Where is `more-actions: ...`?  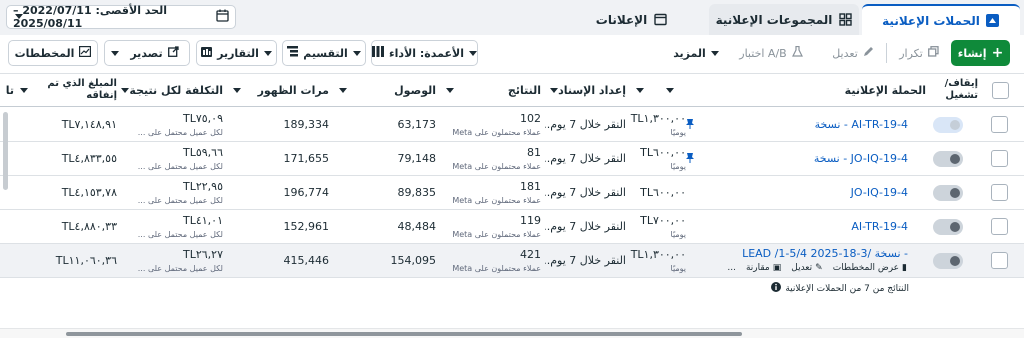
more-actions: ... is located at coordinates (731, 268).